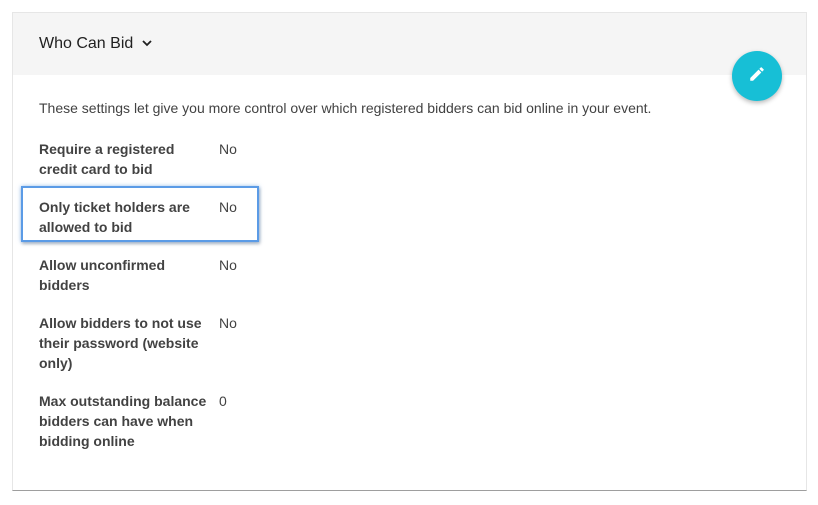  What do you see at coordinates (102, 275) in the screenshot?
I see `setting-label: Allow unconfirmed bidders` at bounding box center [102, 275].